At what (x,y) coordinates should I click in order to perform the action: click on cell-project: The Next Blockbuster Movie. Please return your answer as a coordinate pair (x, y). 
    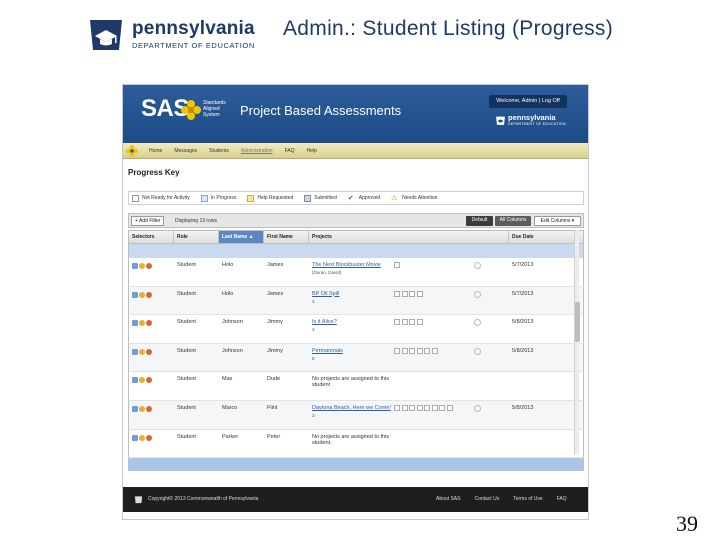
    Looking at the image, I should click on (346, 265).